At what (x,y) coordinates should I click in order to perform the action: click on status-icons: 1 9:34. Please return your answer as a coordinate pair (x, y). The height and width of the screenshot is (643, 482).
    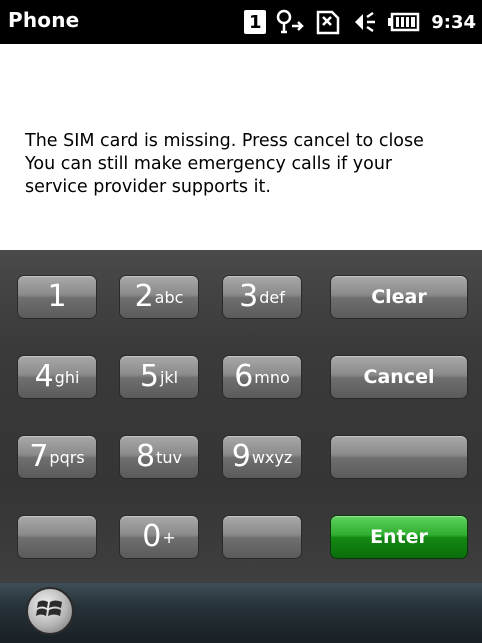
    Looking at the image, I should click on (360, 22).